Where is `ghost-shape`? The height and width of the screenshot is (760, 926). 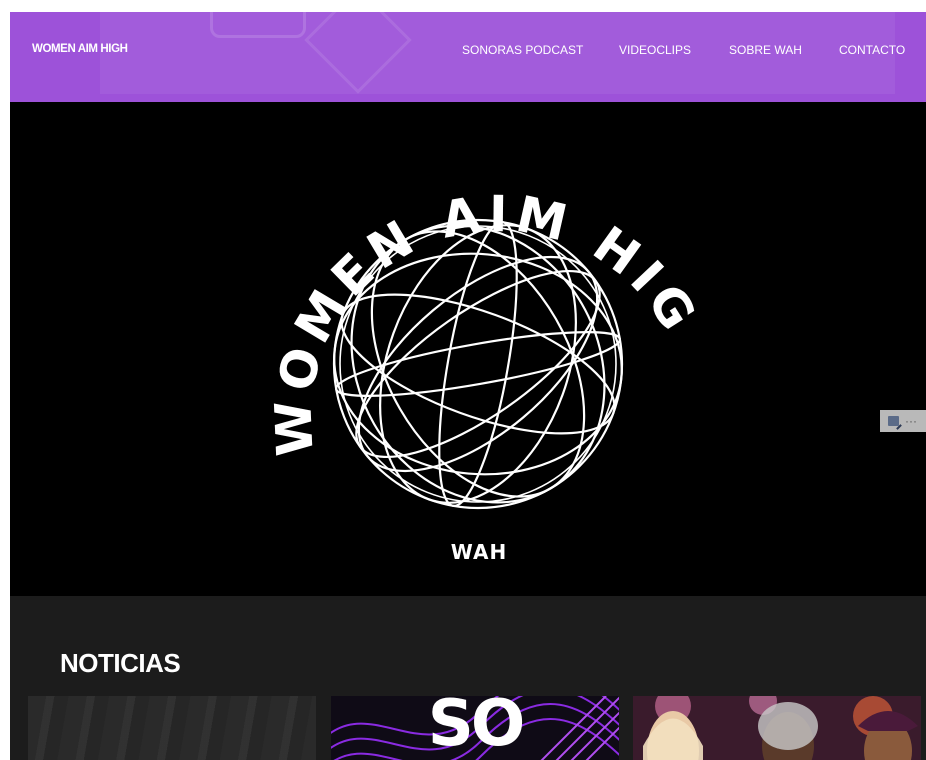 ghost-shape is located at coordinates (258, 25).